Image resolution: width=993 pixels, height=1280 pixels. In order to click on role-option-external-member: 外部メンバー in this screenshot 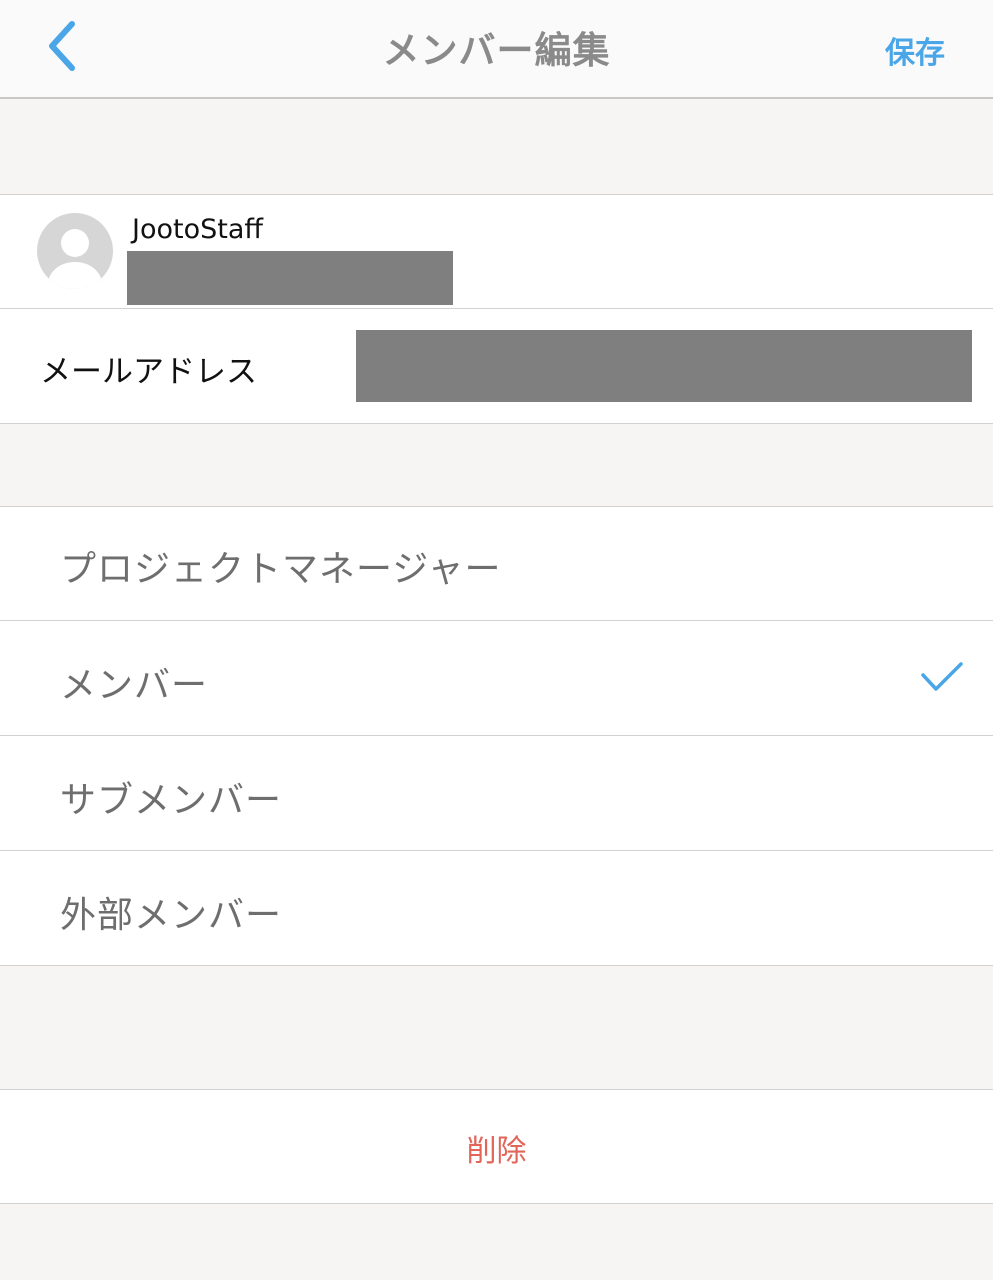, I will do `click(171, 912)`.